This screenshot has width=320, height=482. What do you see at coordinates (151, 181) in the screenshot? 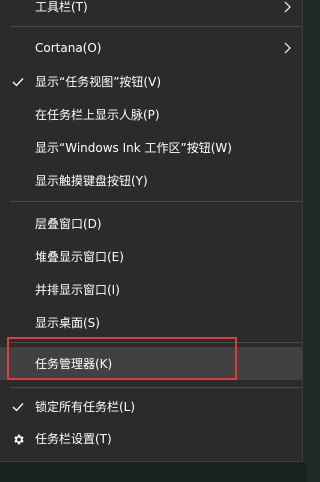
I see `menu-item-show-touch-keyboard-button: 显示触摸键盘按钮(Y)` at bounding box center [151, 181].